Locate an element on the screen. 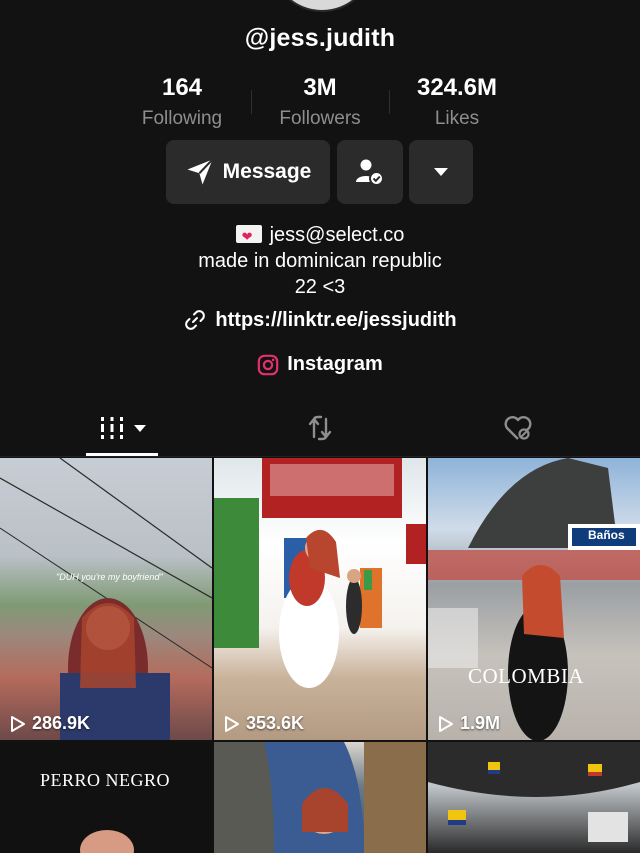 Image resolution: width=640 pixels, height=853 pixels. view-count-text: 286.9K is located at coordinates (61, 723).